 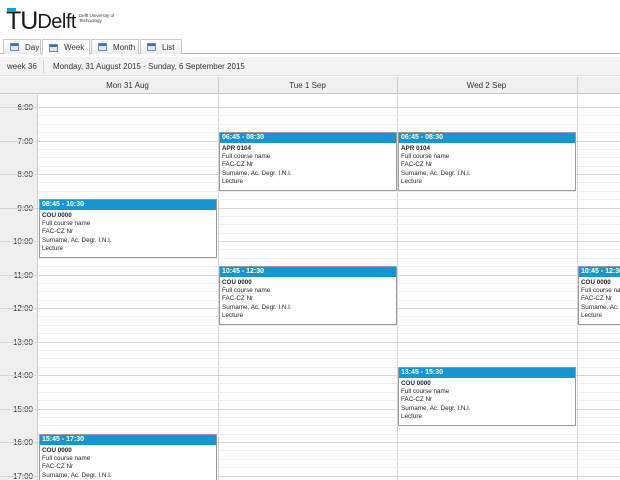 I want to click on day-header-divider, so click(x=577, y=85).